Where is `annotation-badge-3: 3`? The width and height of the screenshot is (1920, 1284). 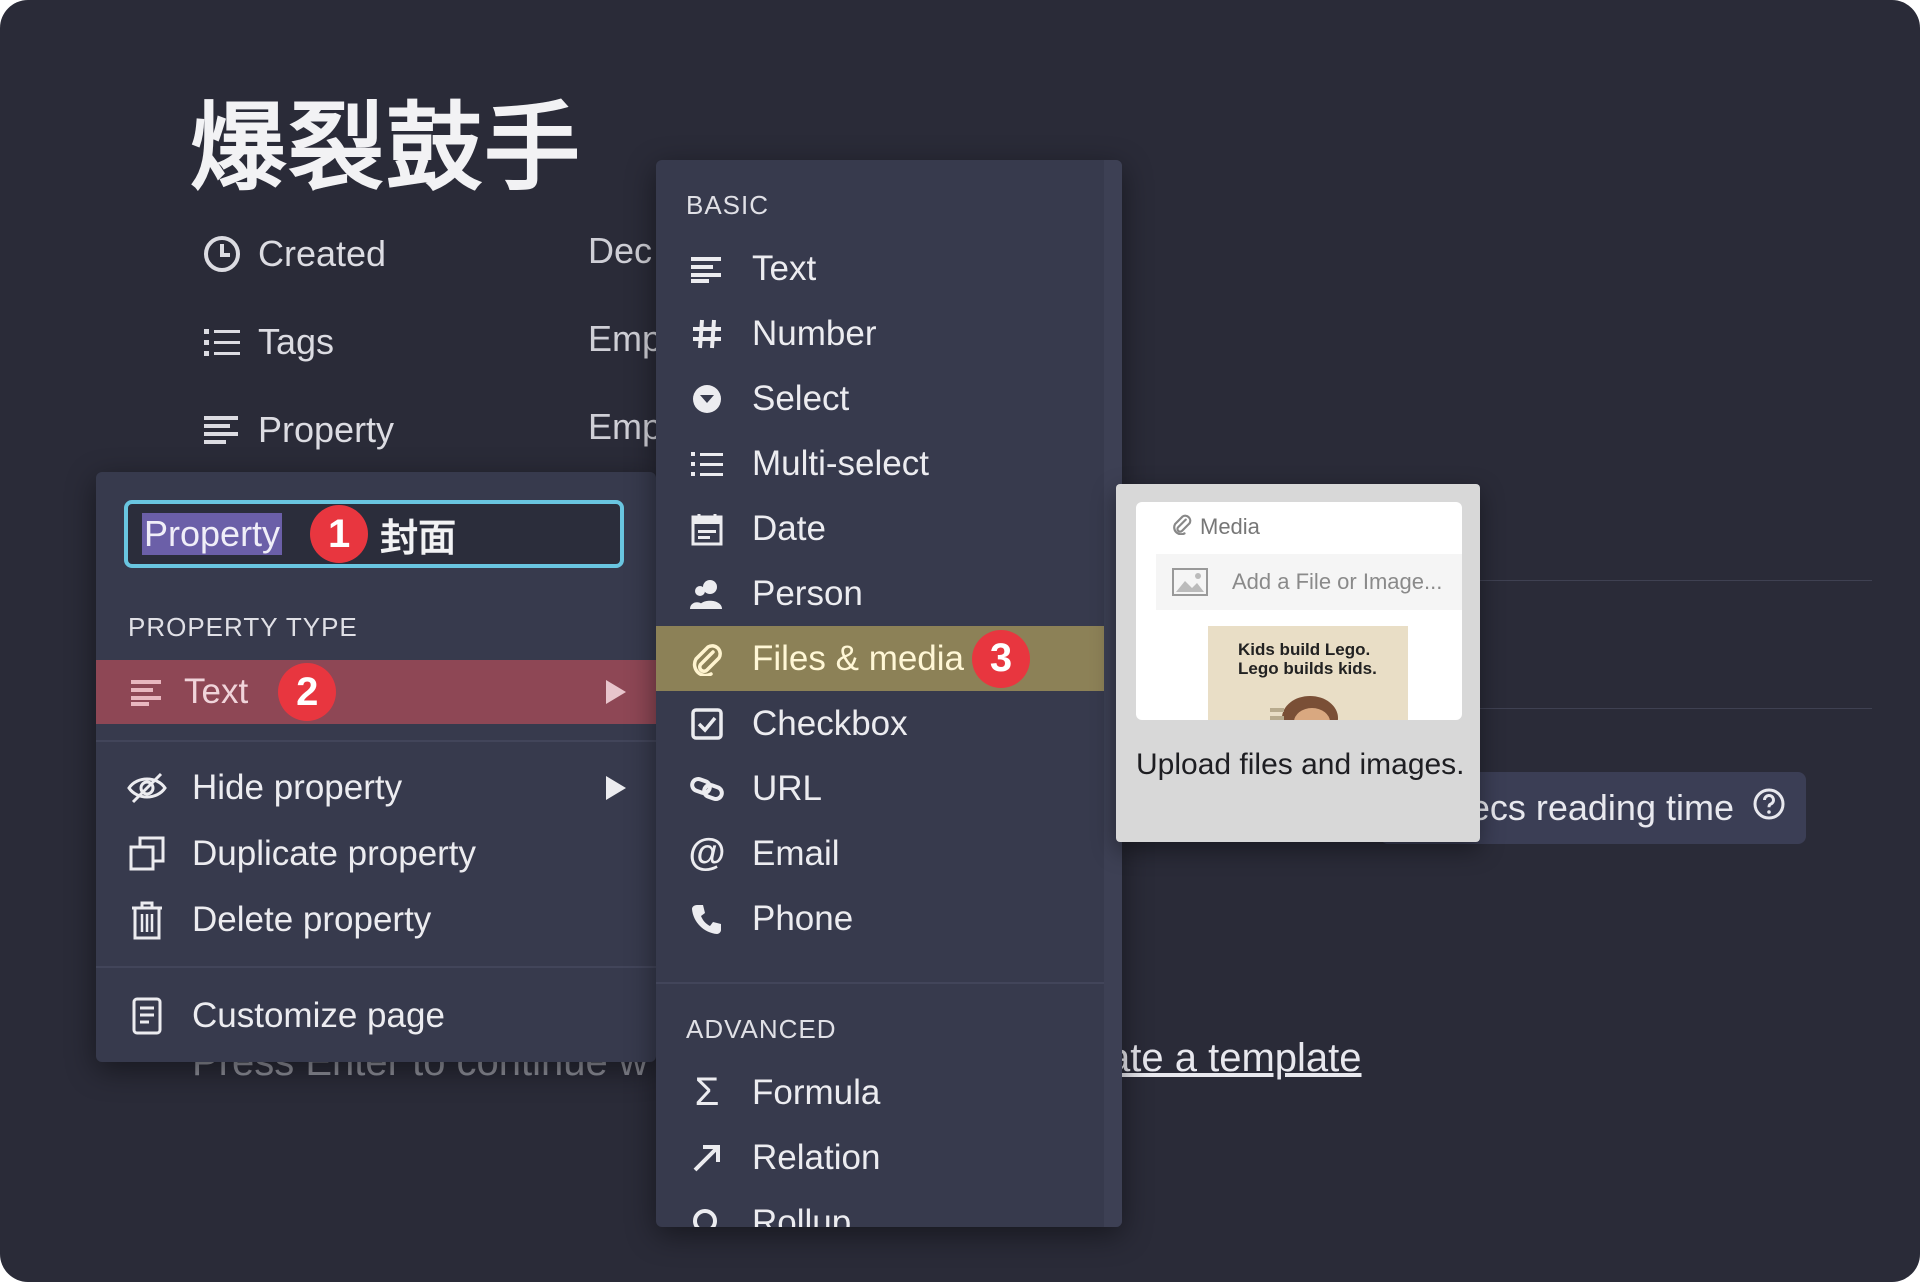 annotation-badge-3: 3 is located at coordinates (1001, 658).